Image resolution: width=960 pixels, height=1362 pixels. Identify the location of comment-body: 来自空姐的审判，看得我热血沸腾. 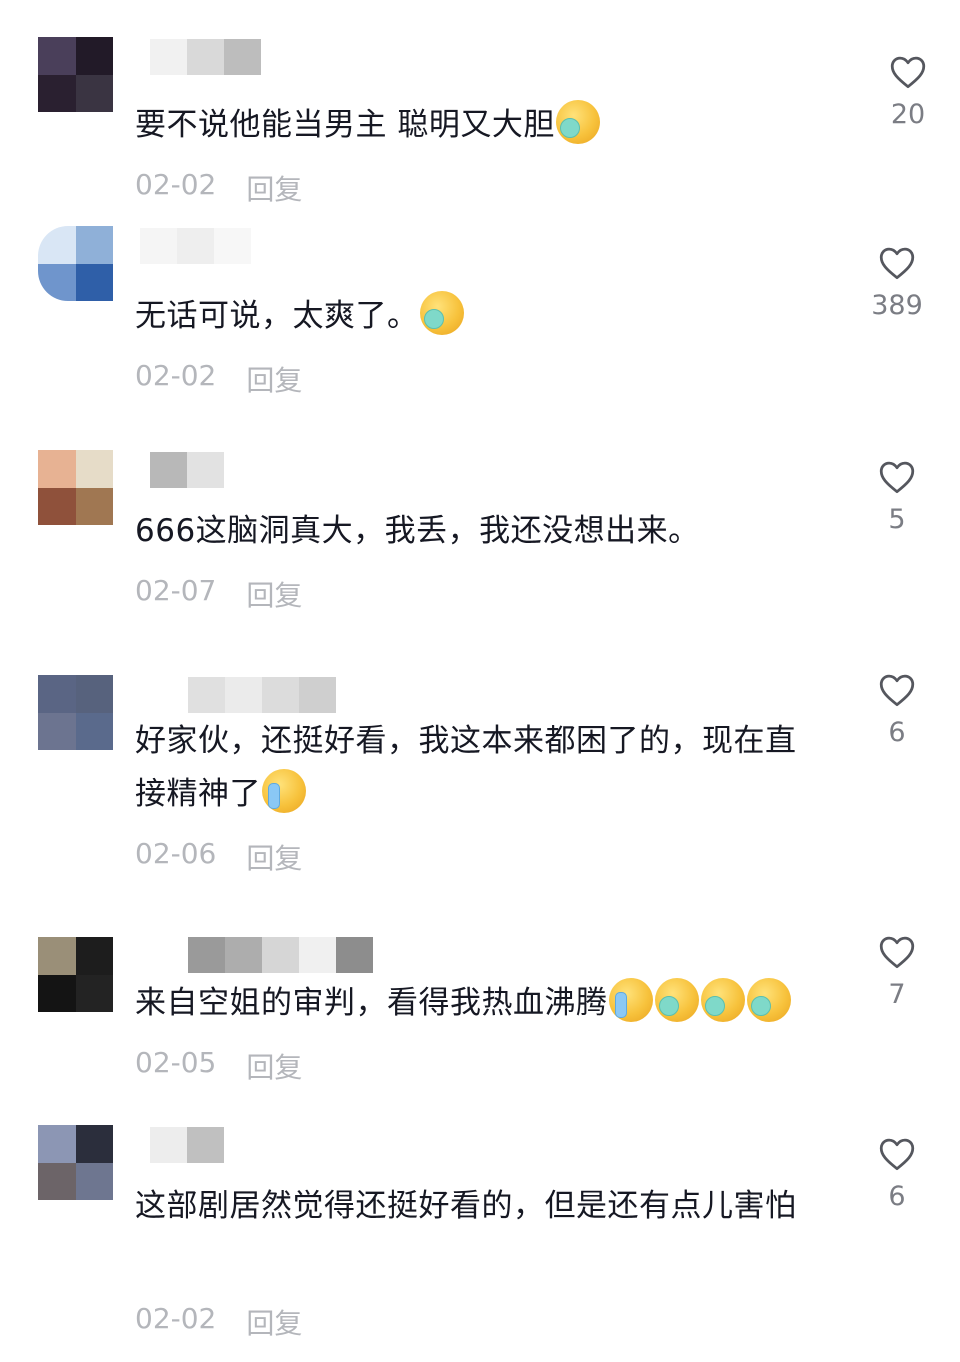
(371, 1003).